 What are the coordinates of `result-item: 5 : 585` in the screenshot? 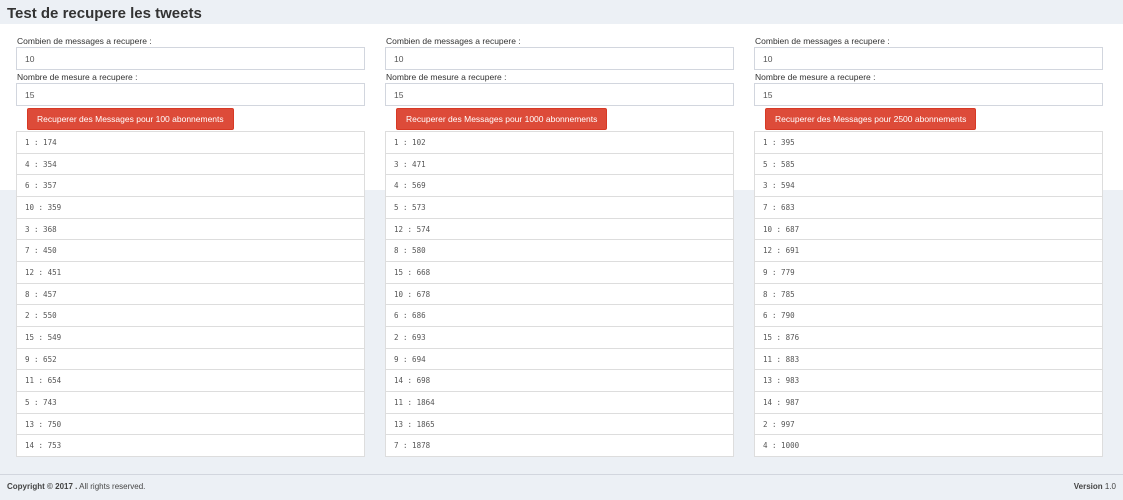 It's located at (928, 164).